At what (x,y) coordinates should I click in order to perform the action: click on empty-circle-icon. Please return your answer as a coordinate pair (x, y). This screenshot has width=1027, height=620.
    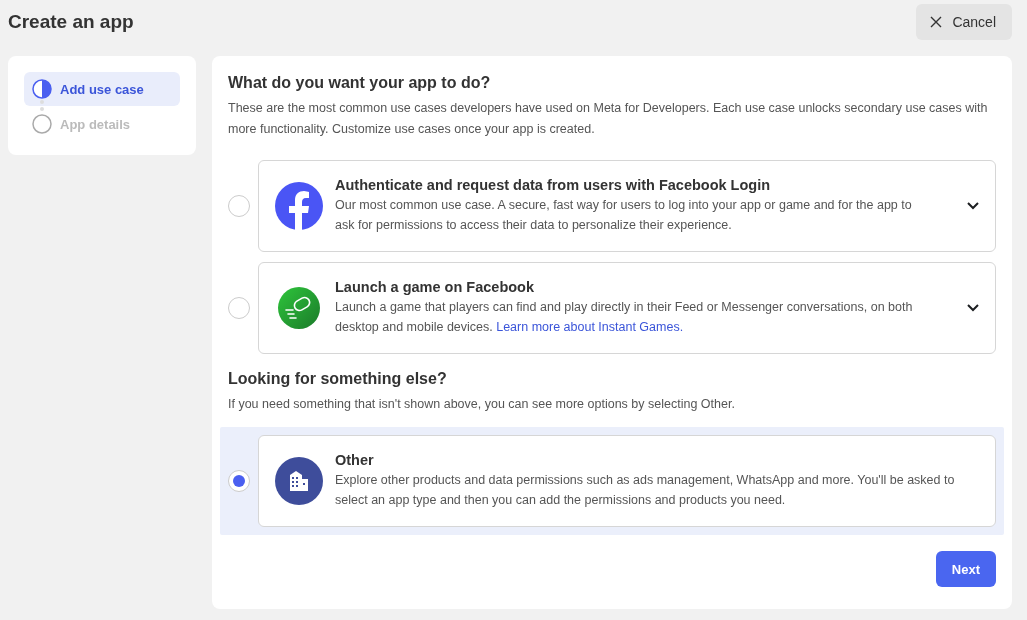
    Looking at the image, I should click on (42, 124).